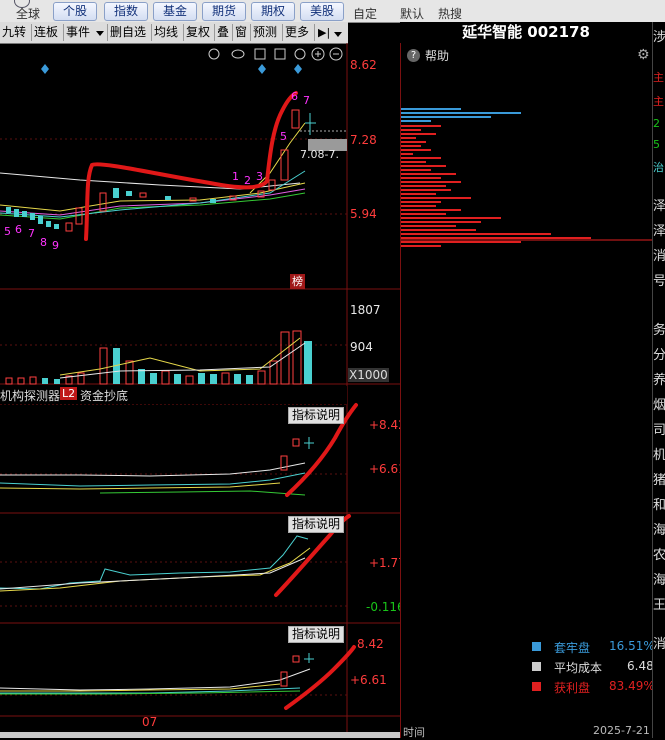  What do you see at coordinates (299, 32) in the screenshot?
I see `toolbar-item-more: 更多` at bounding box center [299, 32].